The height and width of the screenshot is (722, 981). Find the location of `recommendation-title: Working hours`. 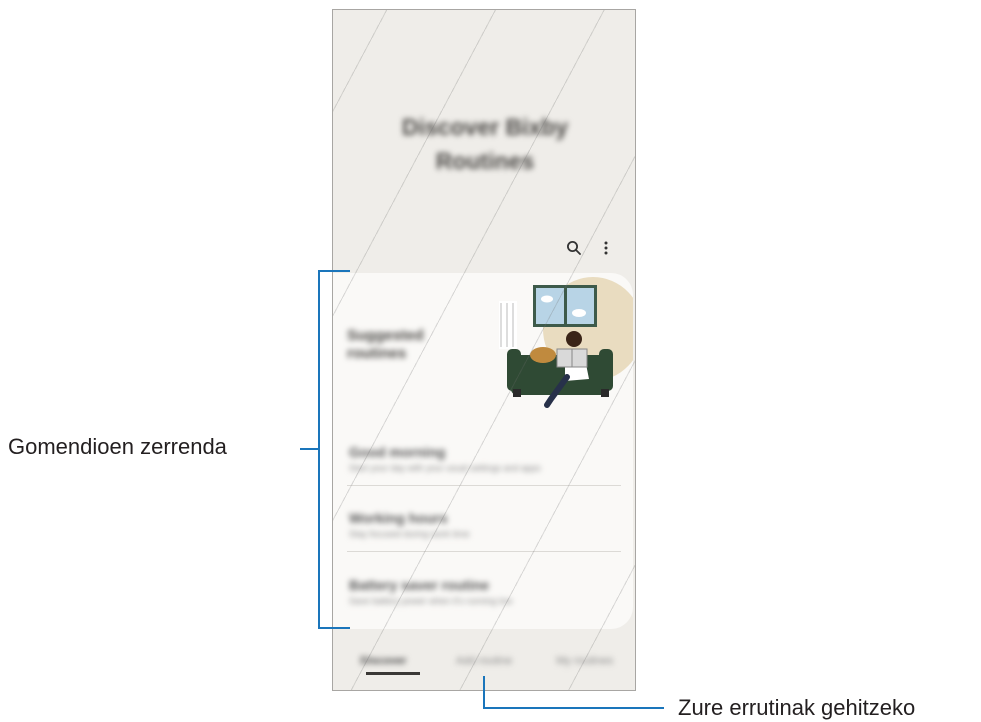

recommendation-title: Working hours is located at coordinates (398, 518).